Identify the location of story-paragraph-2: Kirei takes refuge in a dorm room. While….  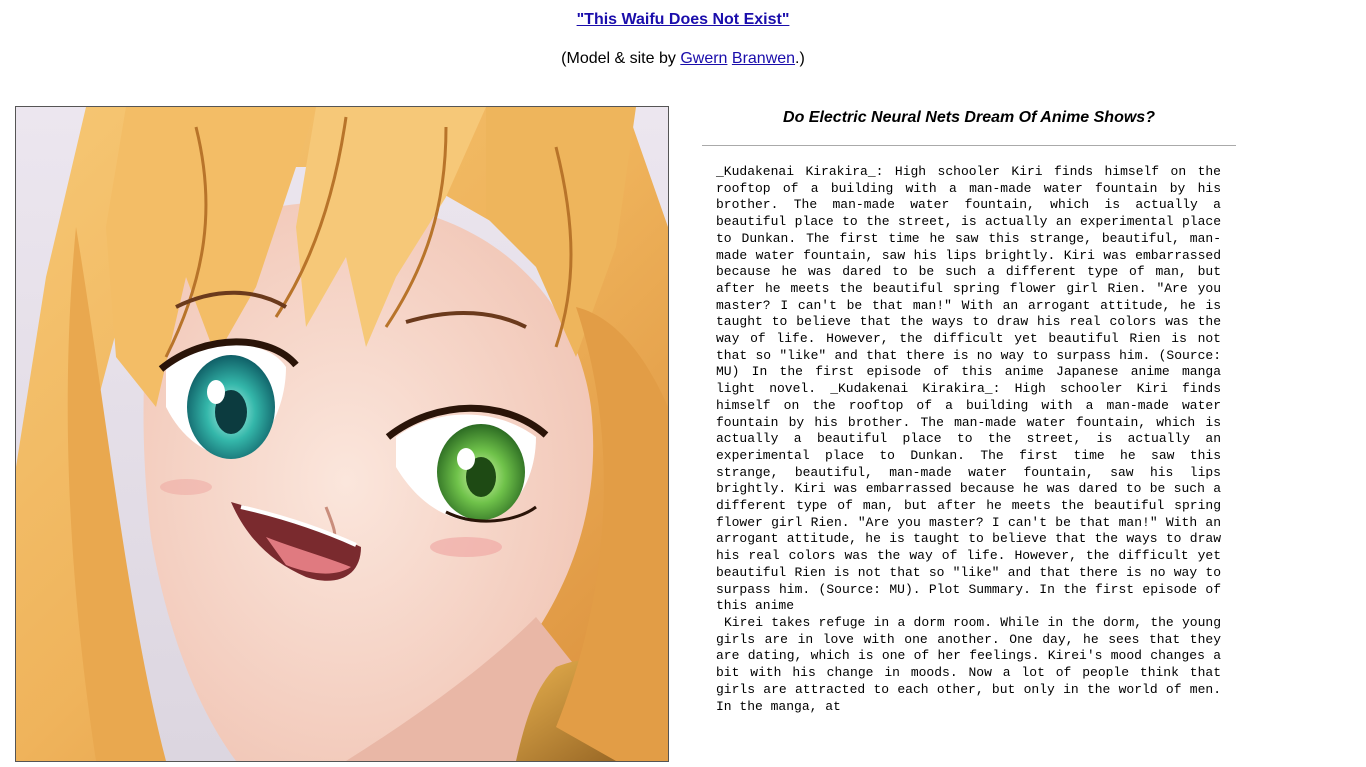
(968, 664).